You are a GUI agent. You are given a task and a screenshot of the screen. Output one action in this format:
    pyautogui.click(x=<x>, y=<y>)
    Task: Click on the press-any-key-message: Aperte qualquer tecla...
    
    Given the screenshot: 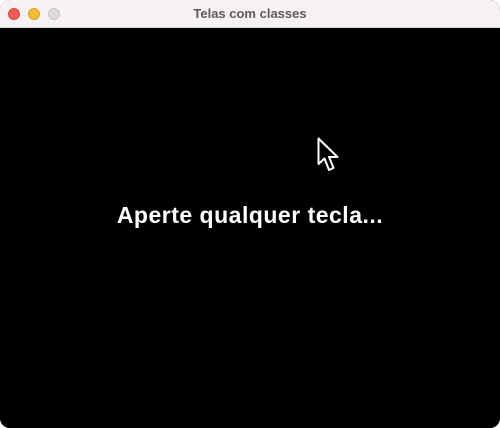 What is the action you would take?
    pyautogui.click(x=250, y=215)
    